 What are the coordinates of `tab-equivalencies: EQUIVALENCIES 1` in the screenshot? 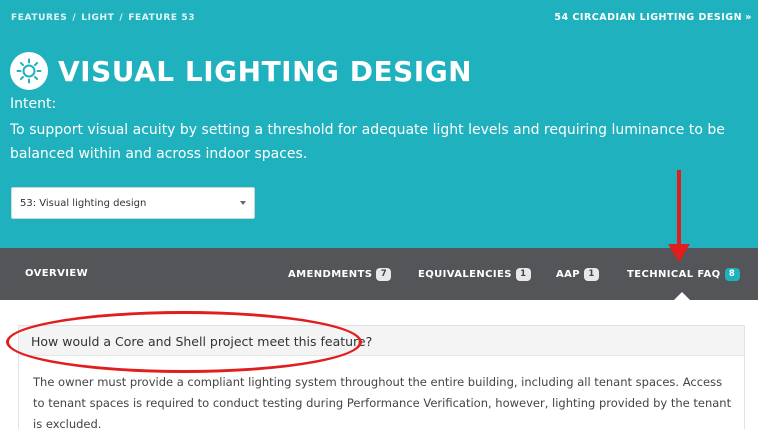 It's located at (474, 274).